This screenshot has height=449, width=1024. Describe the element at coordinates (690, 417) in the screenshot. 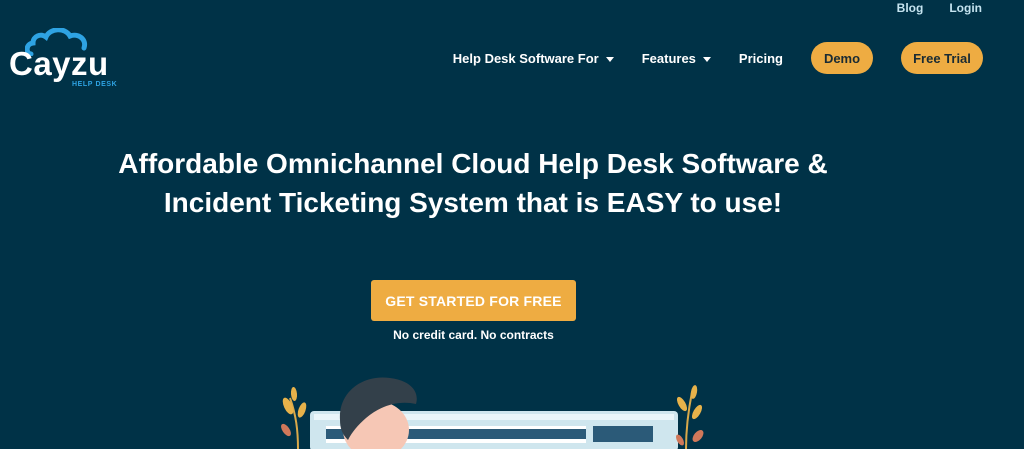

I see `right-plant-icon` at that location.